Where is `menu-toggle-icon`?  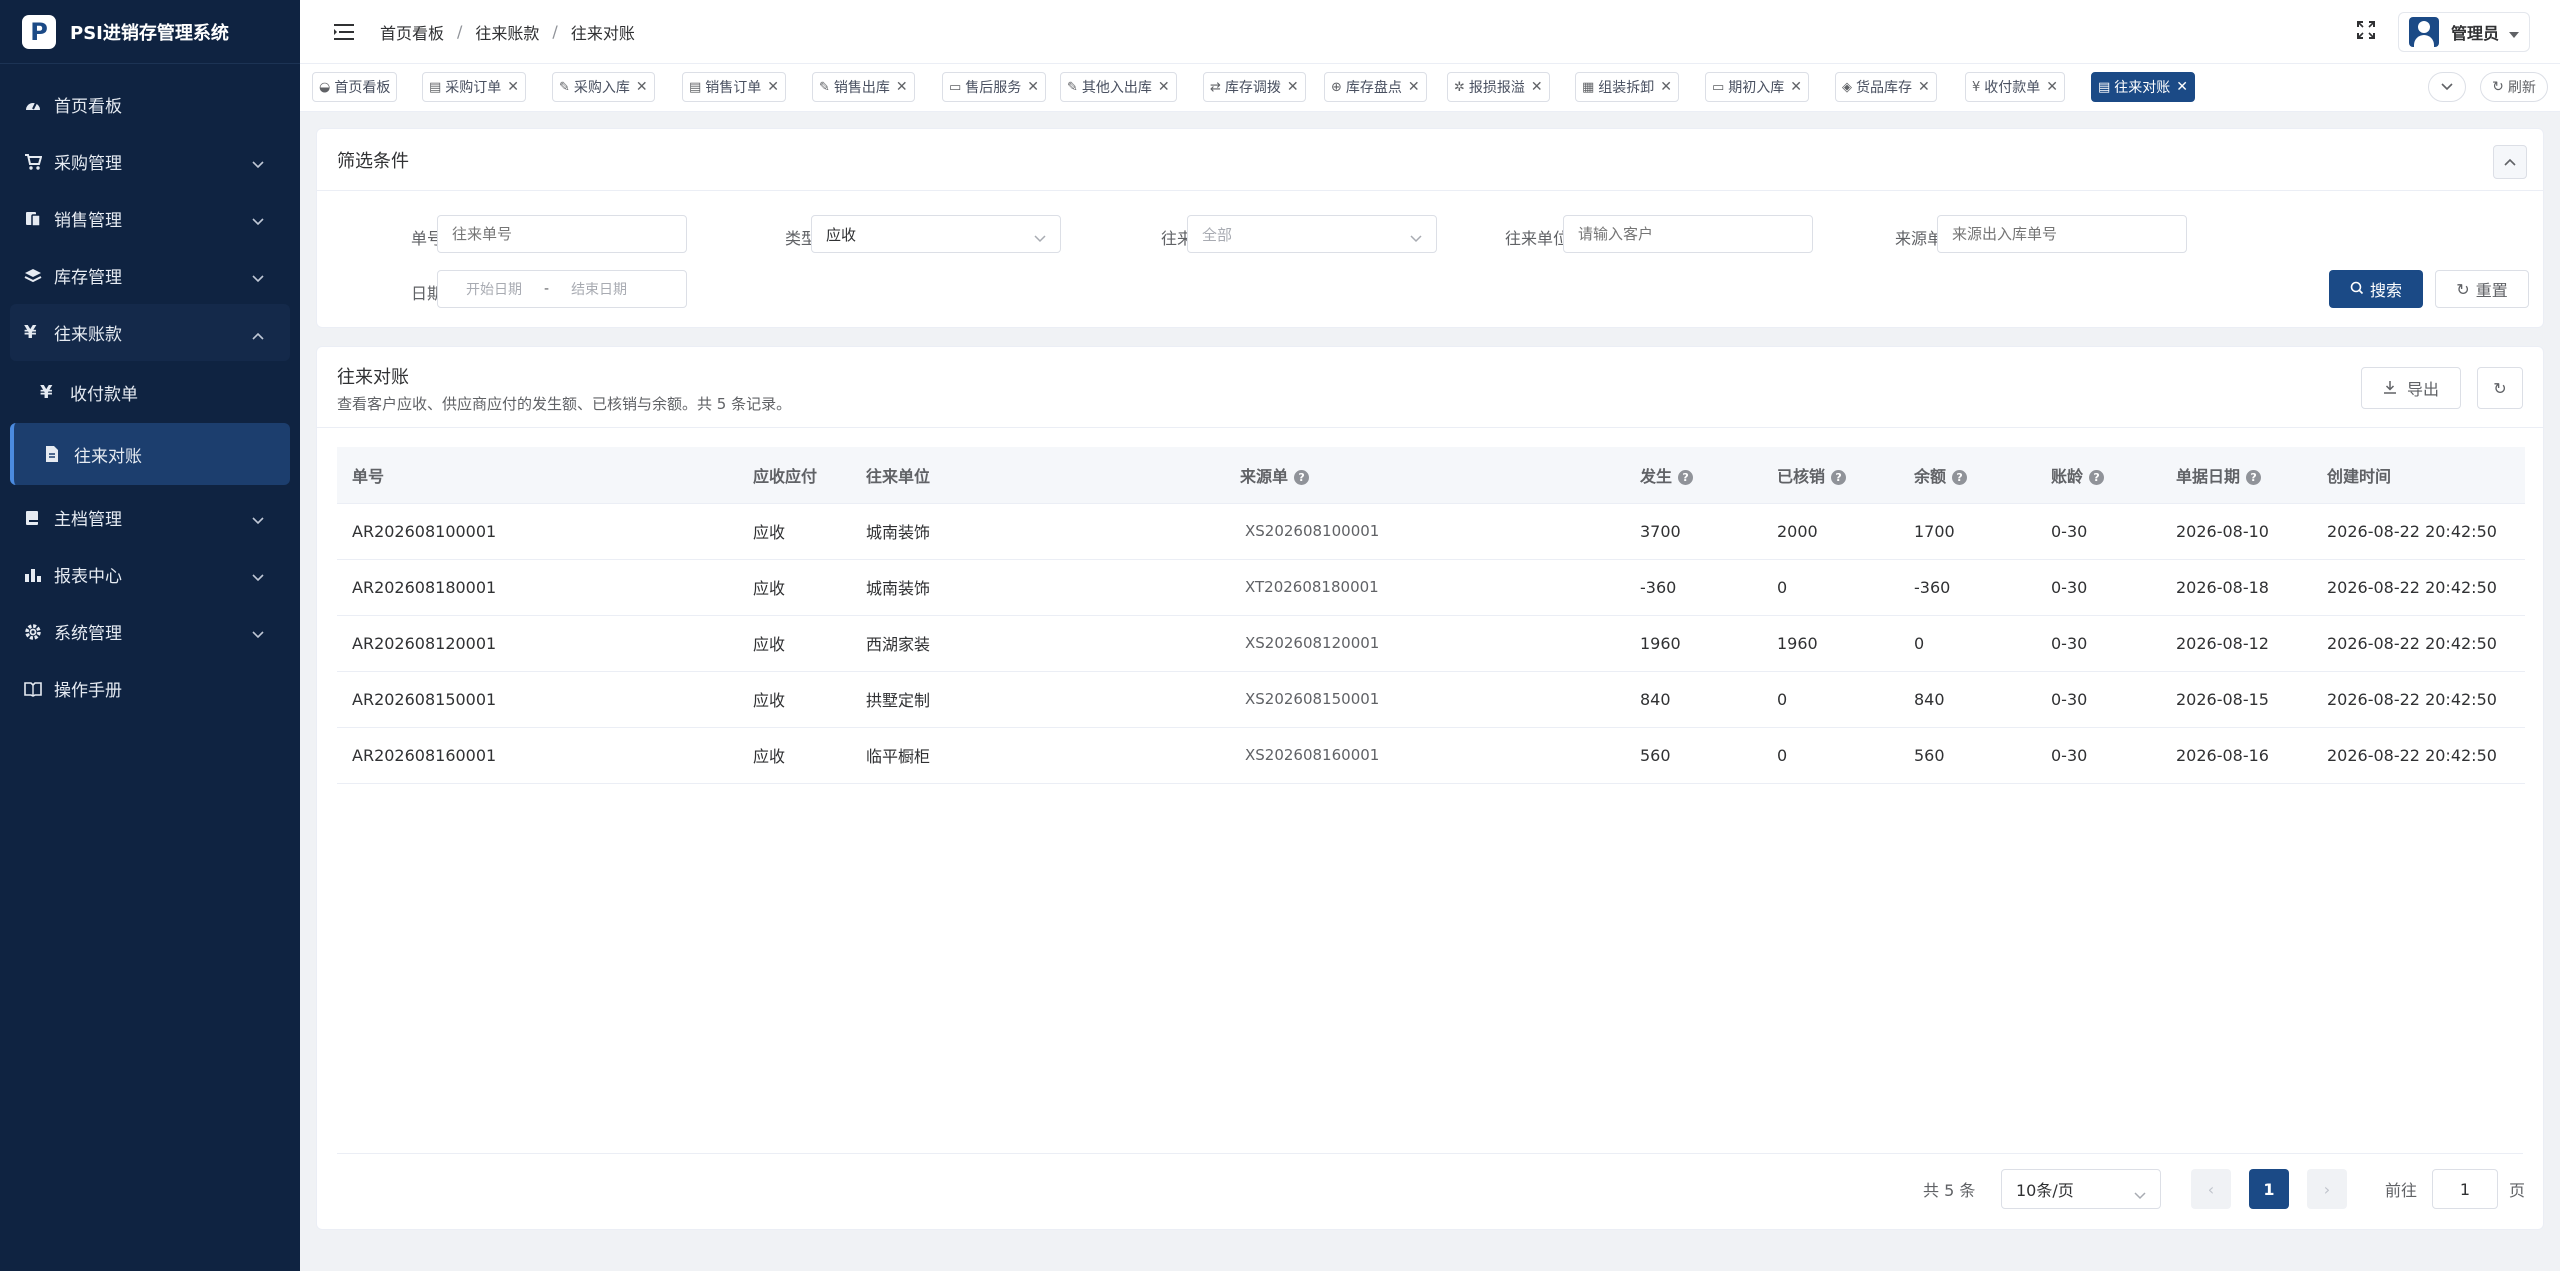 menu-toggle-icon is located at coordinates (344, 32).